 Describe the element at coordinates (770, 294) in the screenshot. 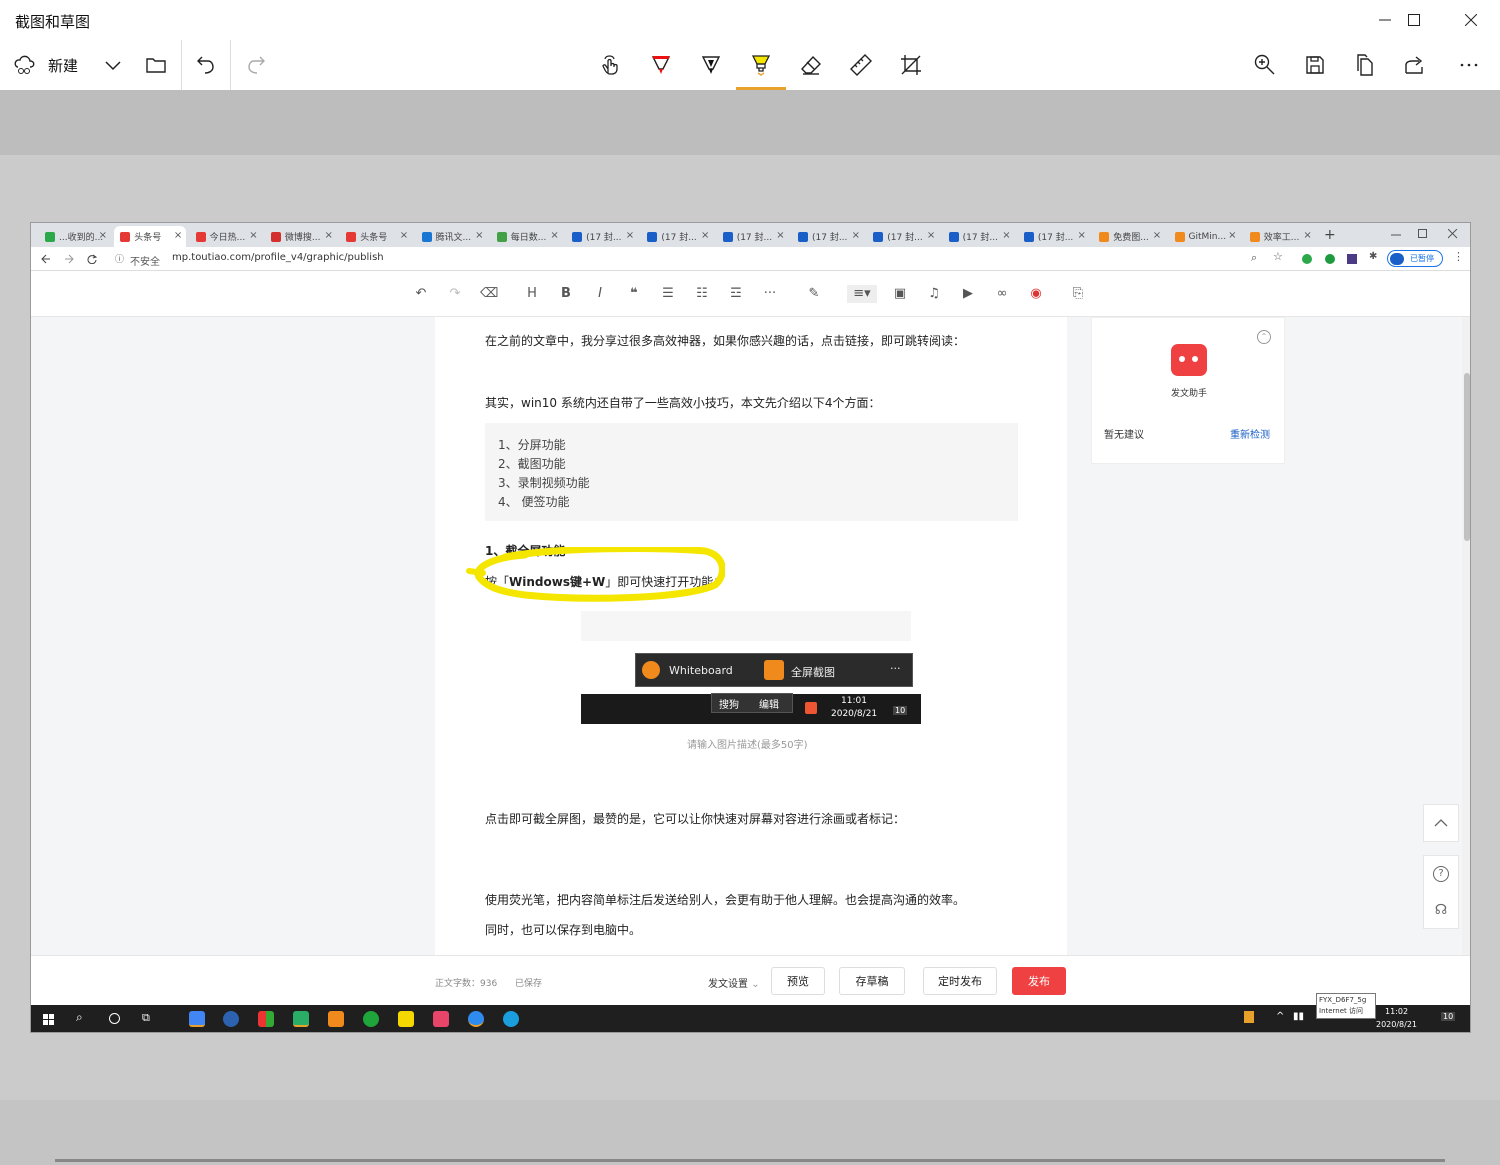

I see `more-icon: ···` at that location.